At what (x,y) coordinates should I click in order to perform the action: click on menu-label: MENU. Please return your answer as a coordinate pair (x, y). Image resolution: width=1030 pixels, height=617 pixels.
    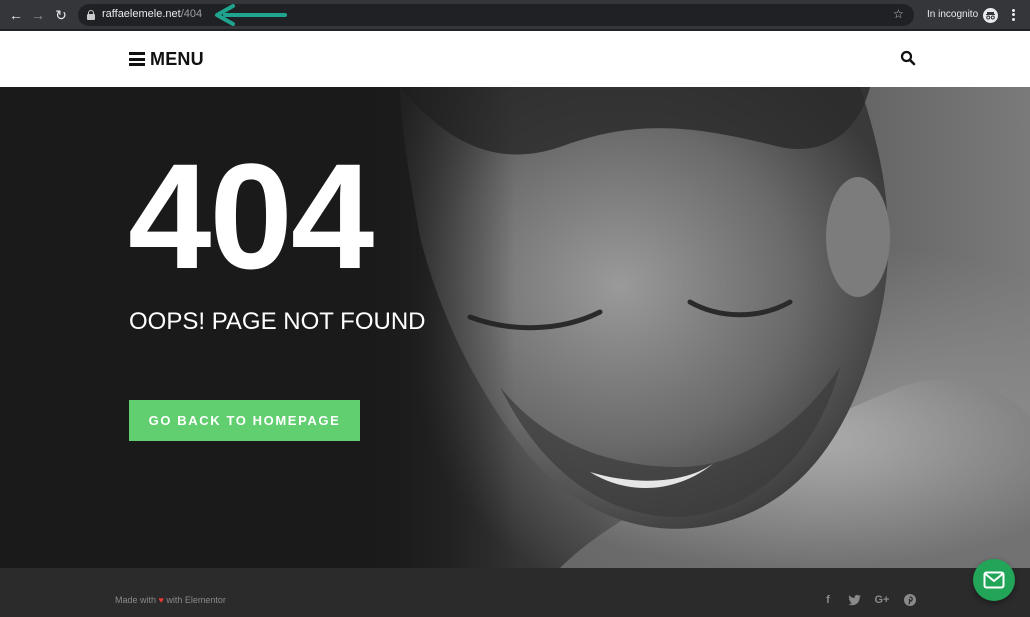
    Looking at the image, I should click on (177, 58).